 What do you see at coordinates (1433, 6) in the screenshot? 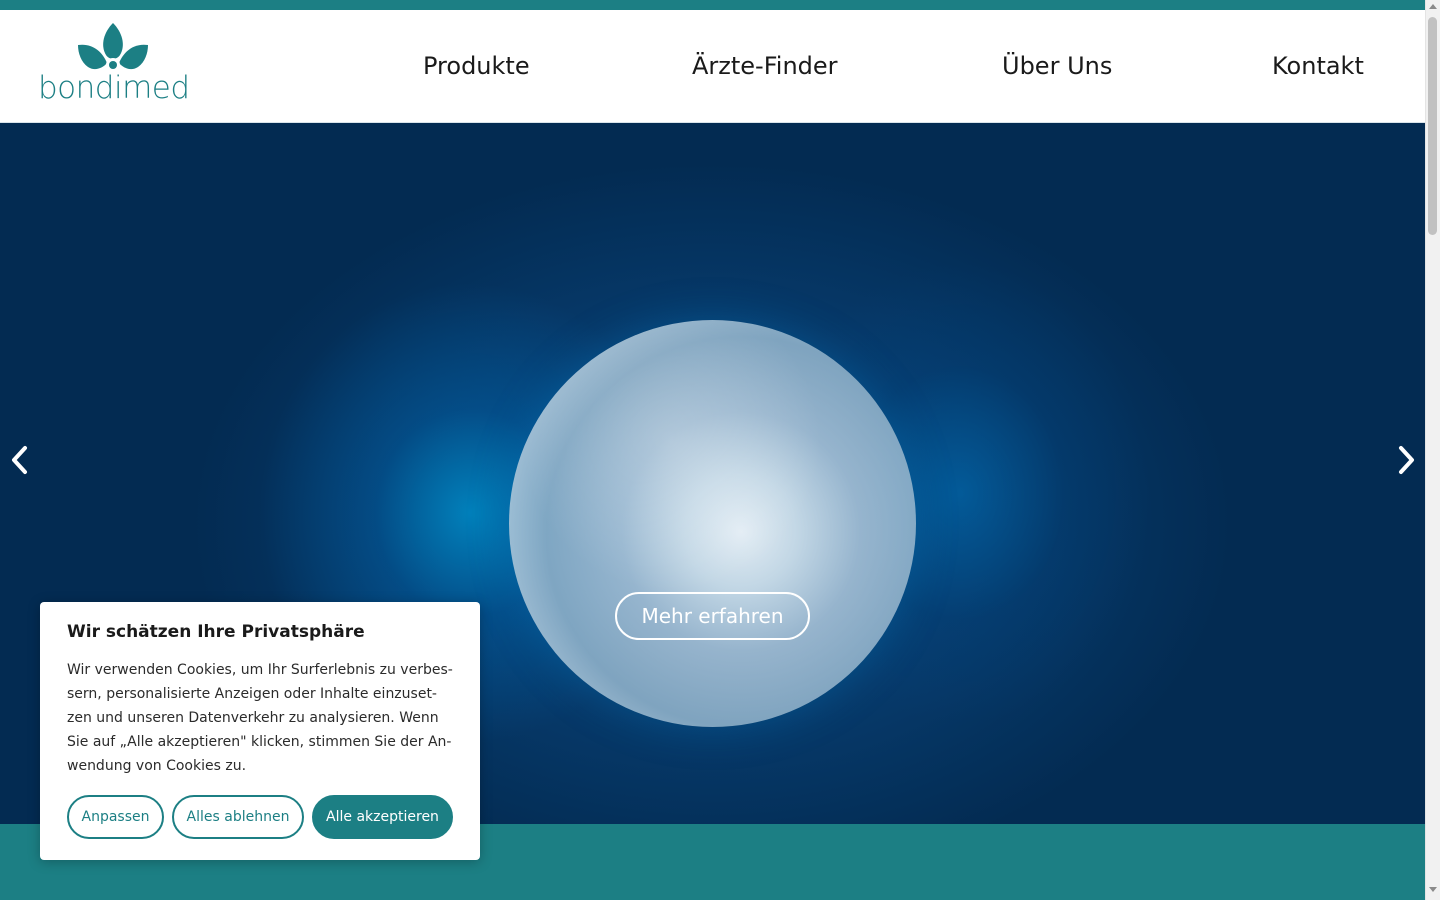
I see `scroll-up-arrow-icon` at bounding box center [1433, 6].